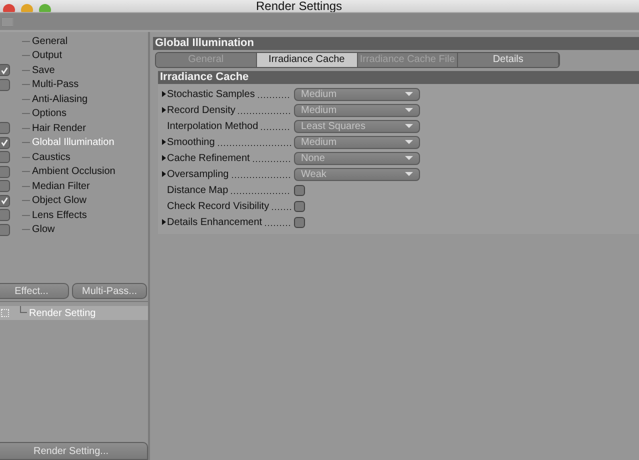 Image resolution: width=639 pixels, height=460 pixels. Describe the element at coordinates (218, 206) in the screenshot. I see `setting-label: Check Record Visibility` at that location.